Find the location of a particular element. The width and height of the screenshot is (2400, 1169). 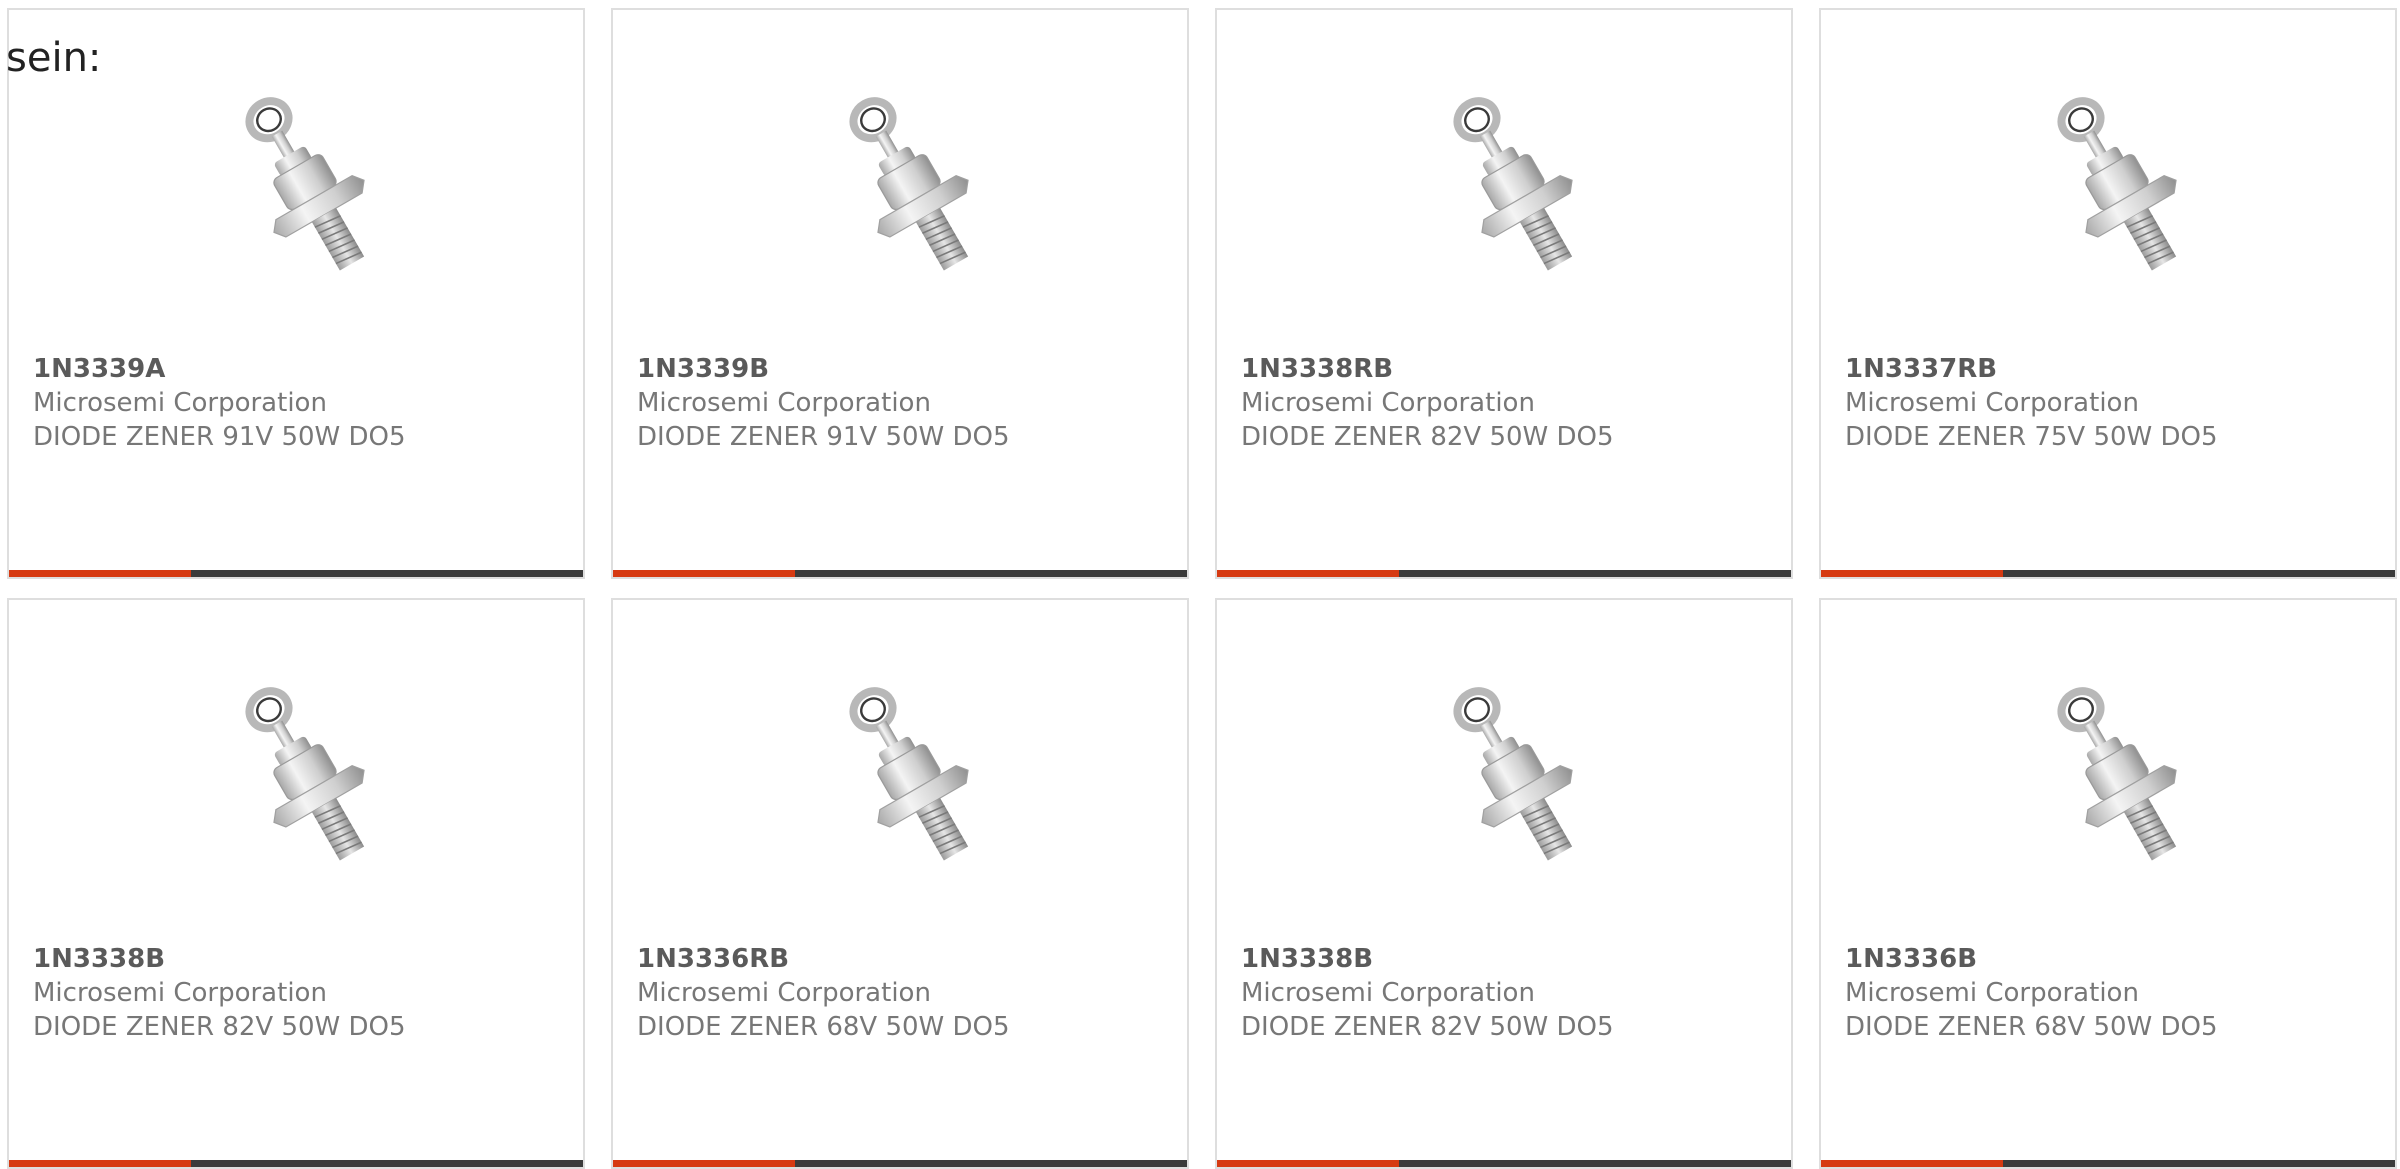

part-number-link: 1N3339A is located at coordinates (298, 369).